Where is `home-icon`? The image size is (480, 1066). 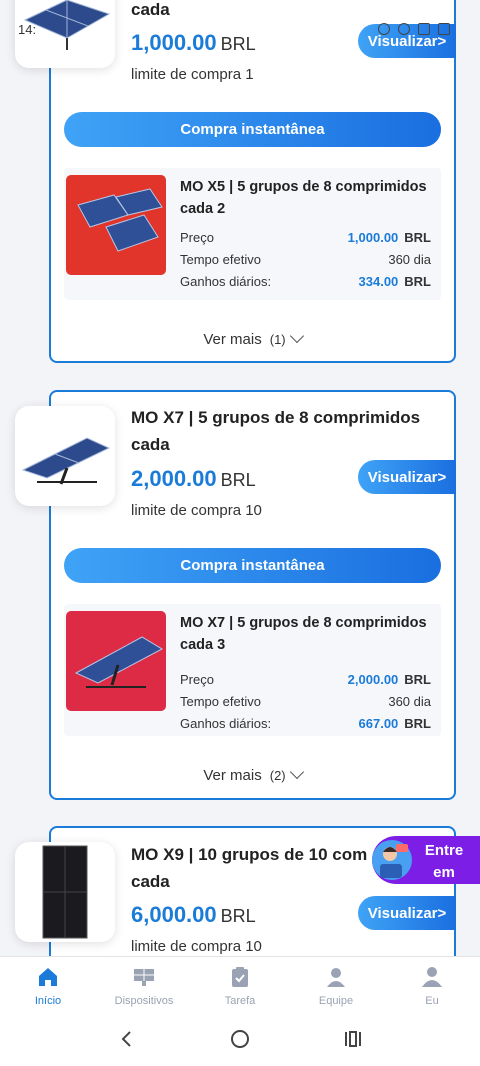
home-icon is located at coordinates (48, 977).